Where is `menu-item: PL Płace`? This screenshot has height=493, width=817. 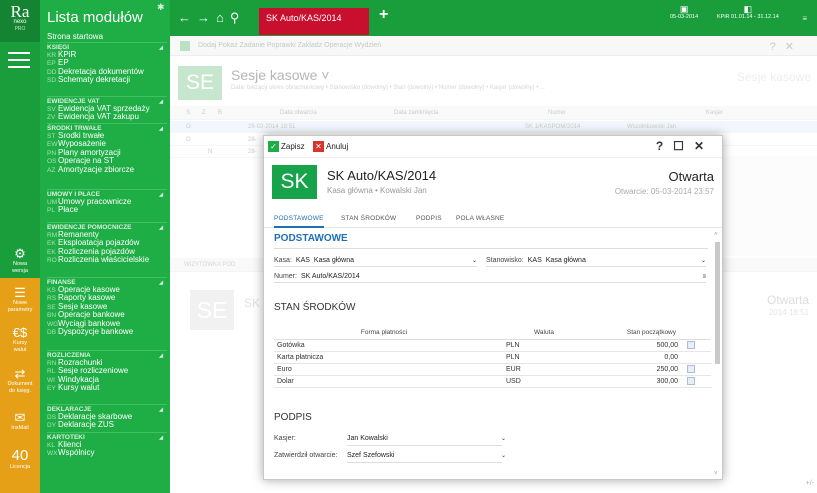 menu-item: PL Płace is located at coordinates (107, 210).